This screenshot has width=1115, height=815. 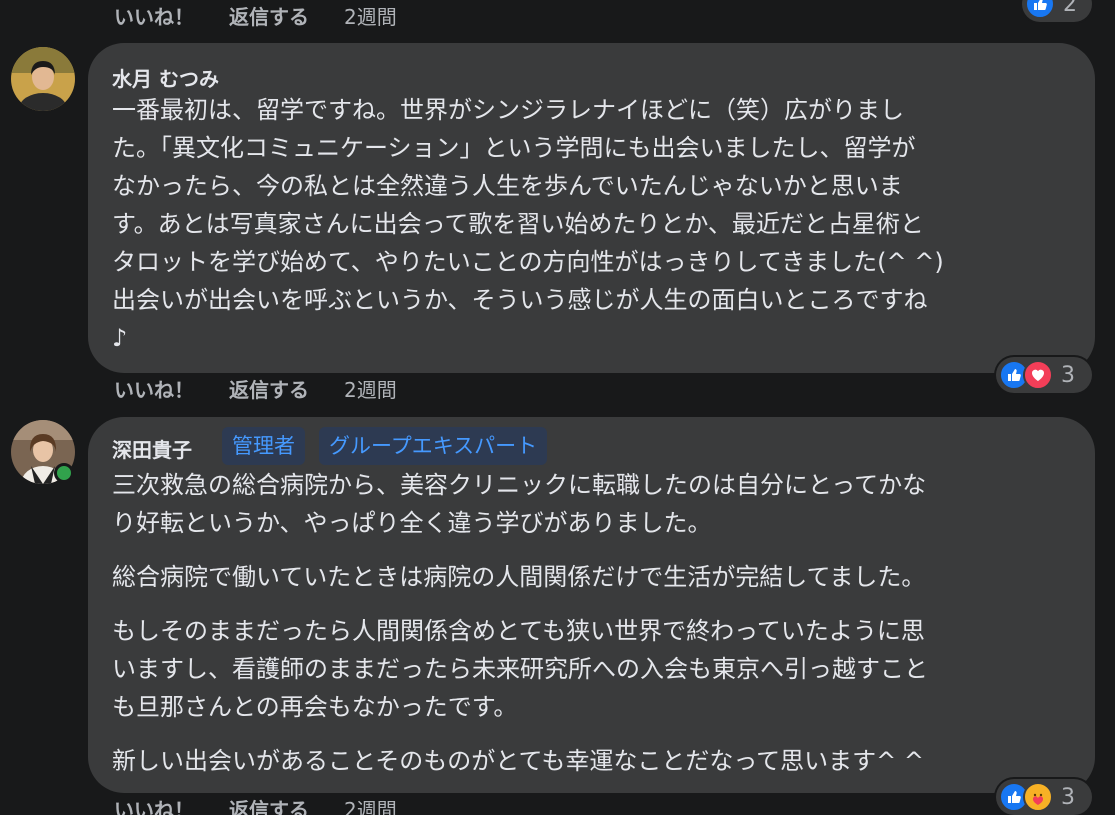 What do you see at coordinates (520, 669) in the screenshot?
I see `comment-line: いますし、看護師のままだったら未来研究所への入会も東京へ引っ越すこと` at bounding box center [520, 669].